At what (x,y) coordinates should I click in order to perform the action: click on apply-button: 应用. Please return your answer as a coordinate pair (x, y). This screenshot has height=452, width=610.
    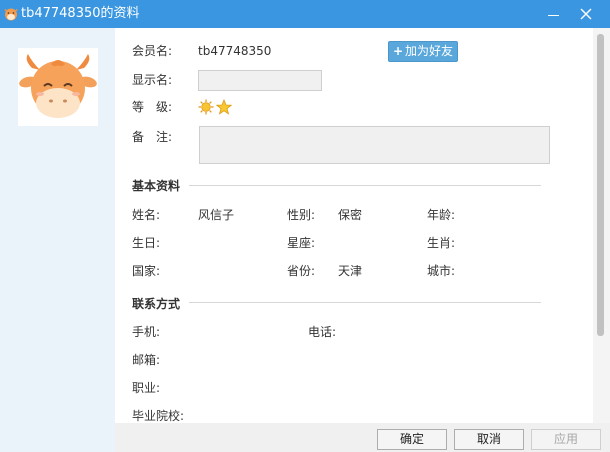
    Looking at the image, I should click on (566, 439).